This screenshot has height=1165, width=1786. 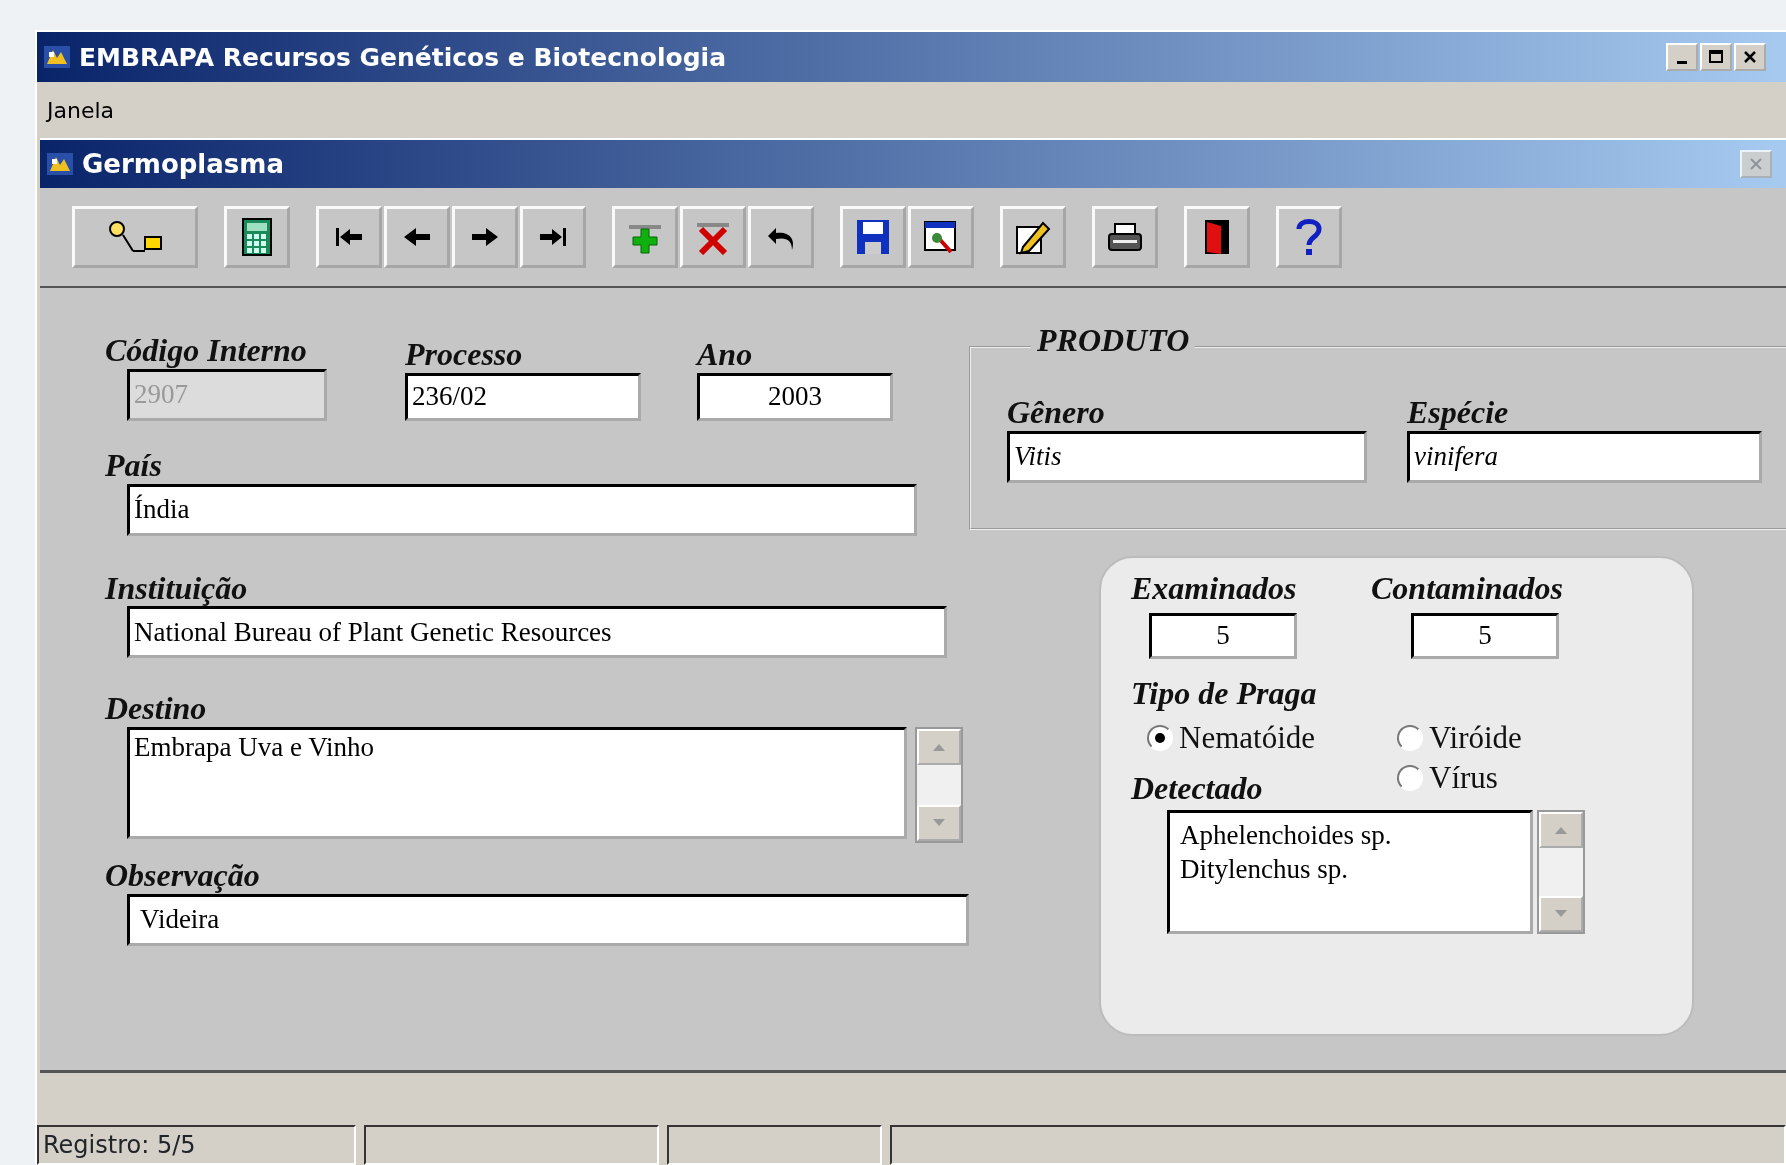 What do you see at coordinates (523, 396) in the screenshot?
I see `input-field: 236/02` at bounding box center [523, 396].